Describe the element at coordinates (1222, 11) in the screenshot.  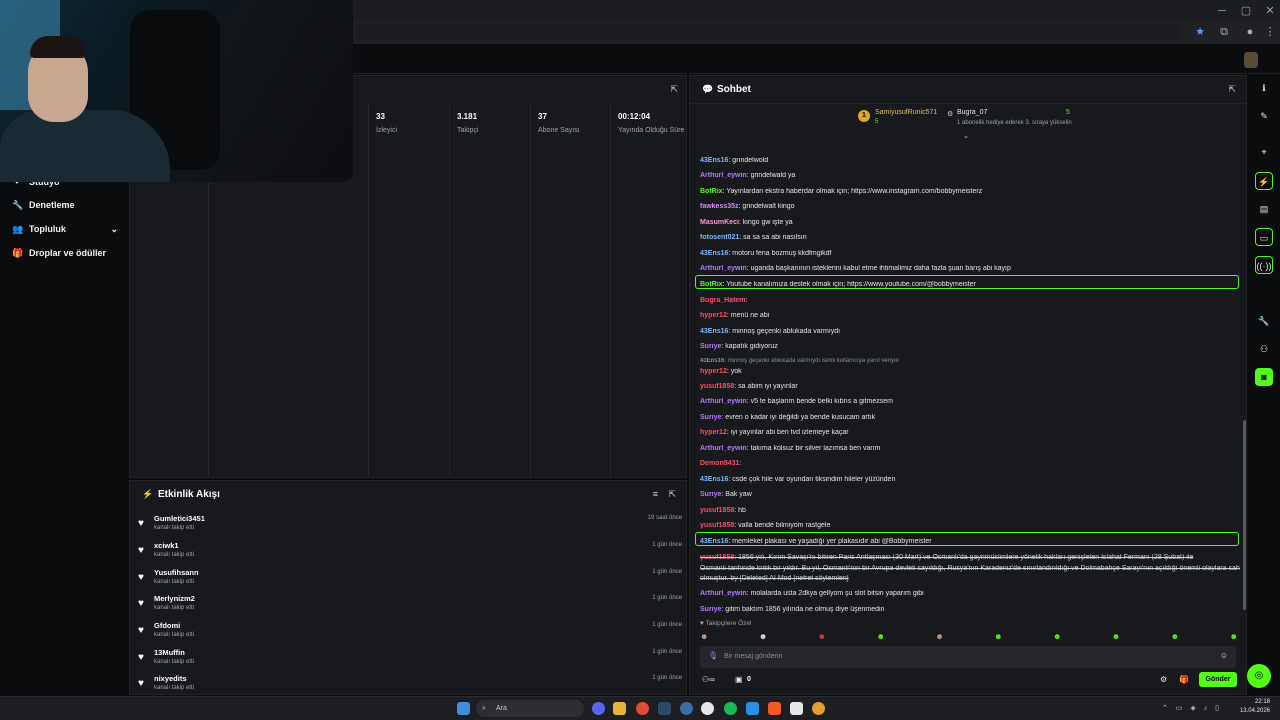
I see `minimize-icon: ─` at that location.